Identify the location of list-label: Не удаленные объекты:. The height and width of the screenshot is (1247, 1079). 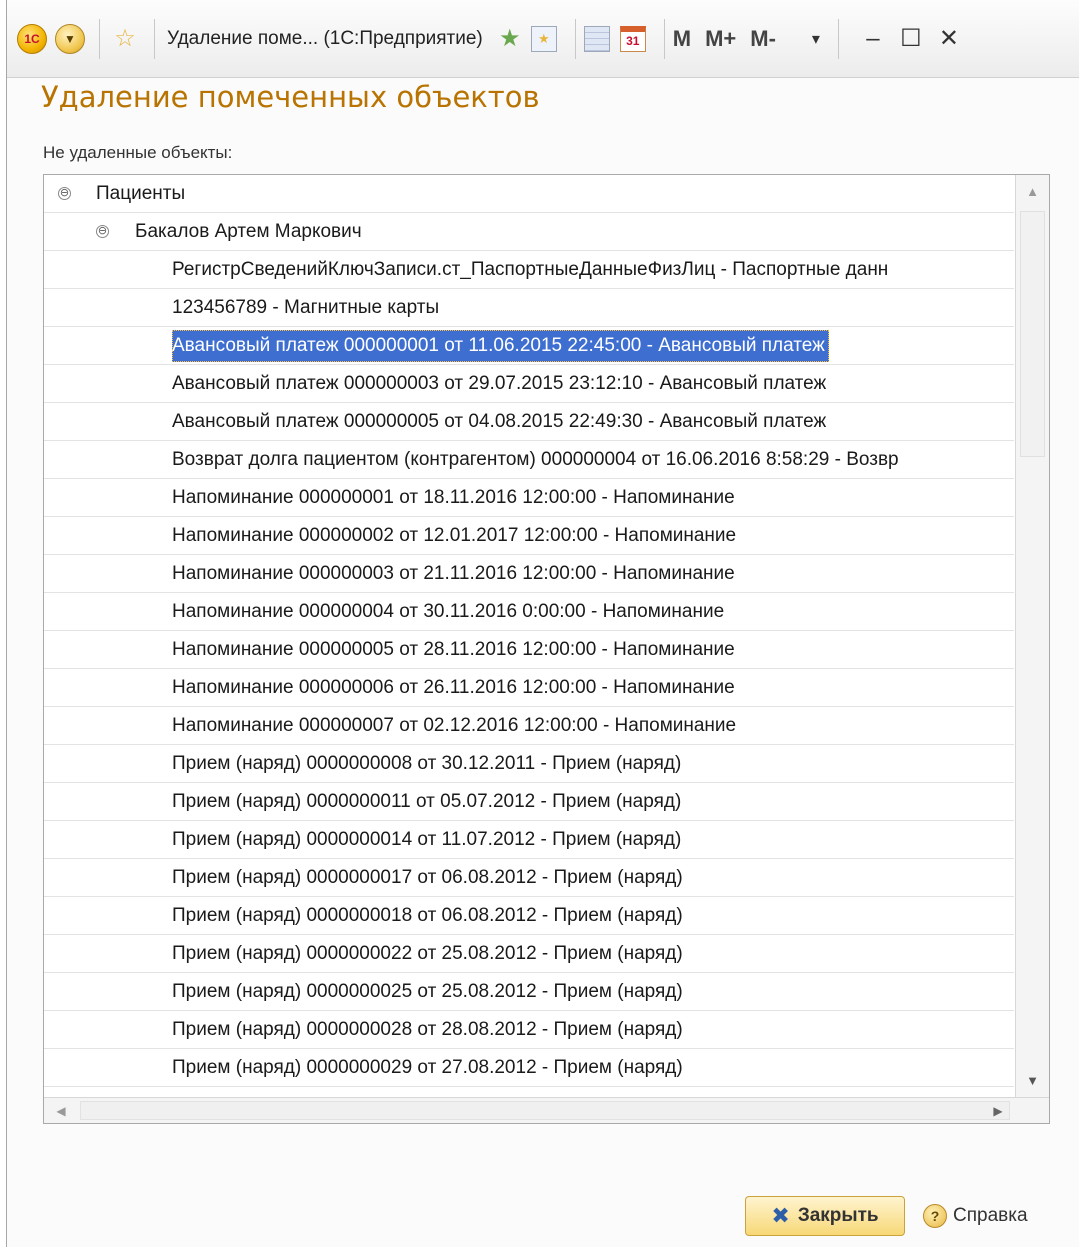
(138, 152).